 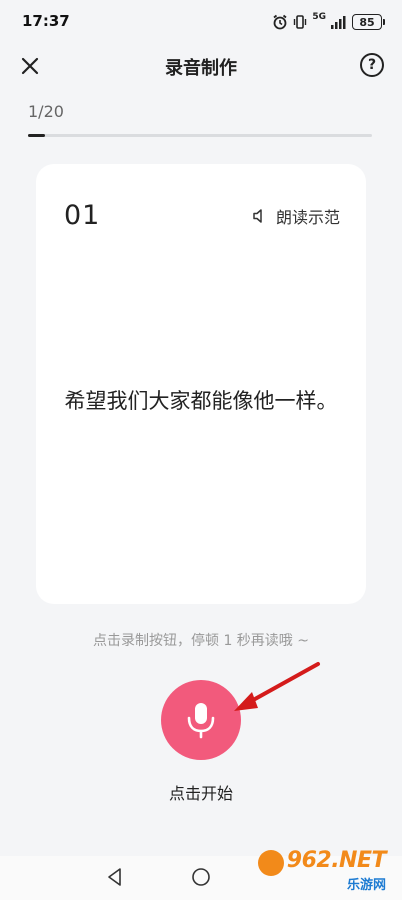 What do you see at coordinates (366, 885) in the screenshot?
I see `watermark-subtext: 乐游网` at bounding box center [366, 885].